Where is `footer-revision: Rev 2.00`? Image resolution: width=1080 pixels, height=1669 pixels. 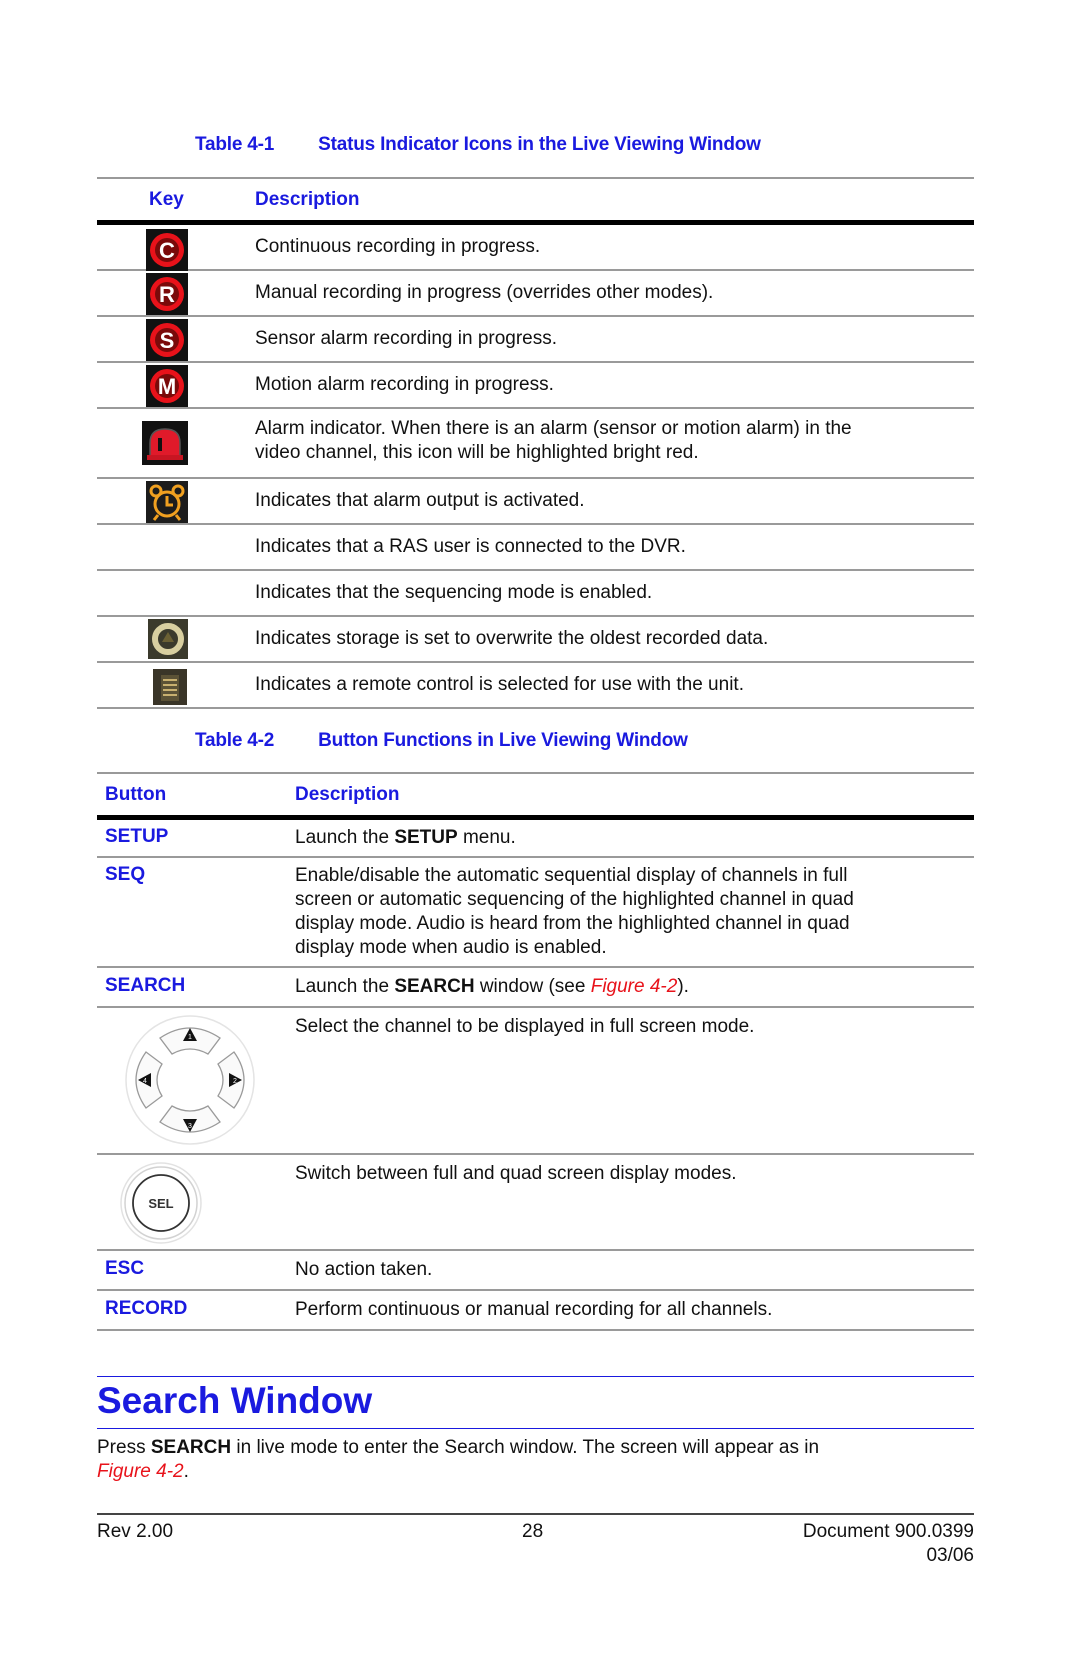 footer-revision: Rev 2.00 is located at coordinates (135, 1531).